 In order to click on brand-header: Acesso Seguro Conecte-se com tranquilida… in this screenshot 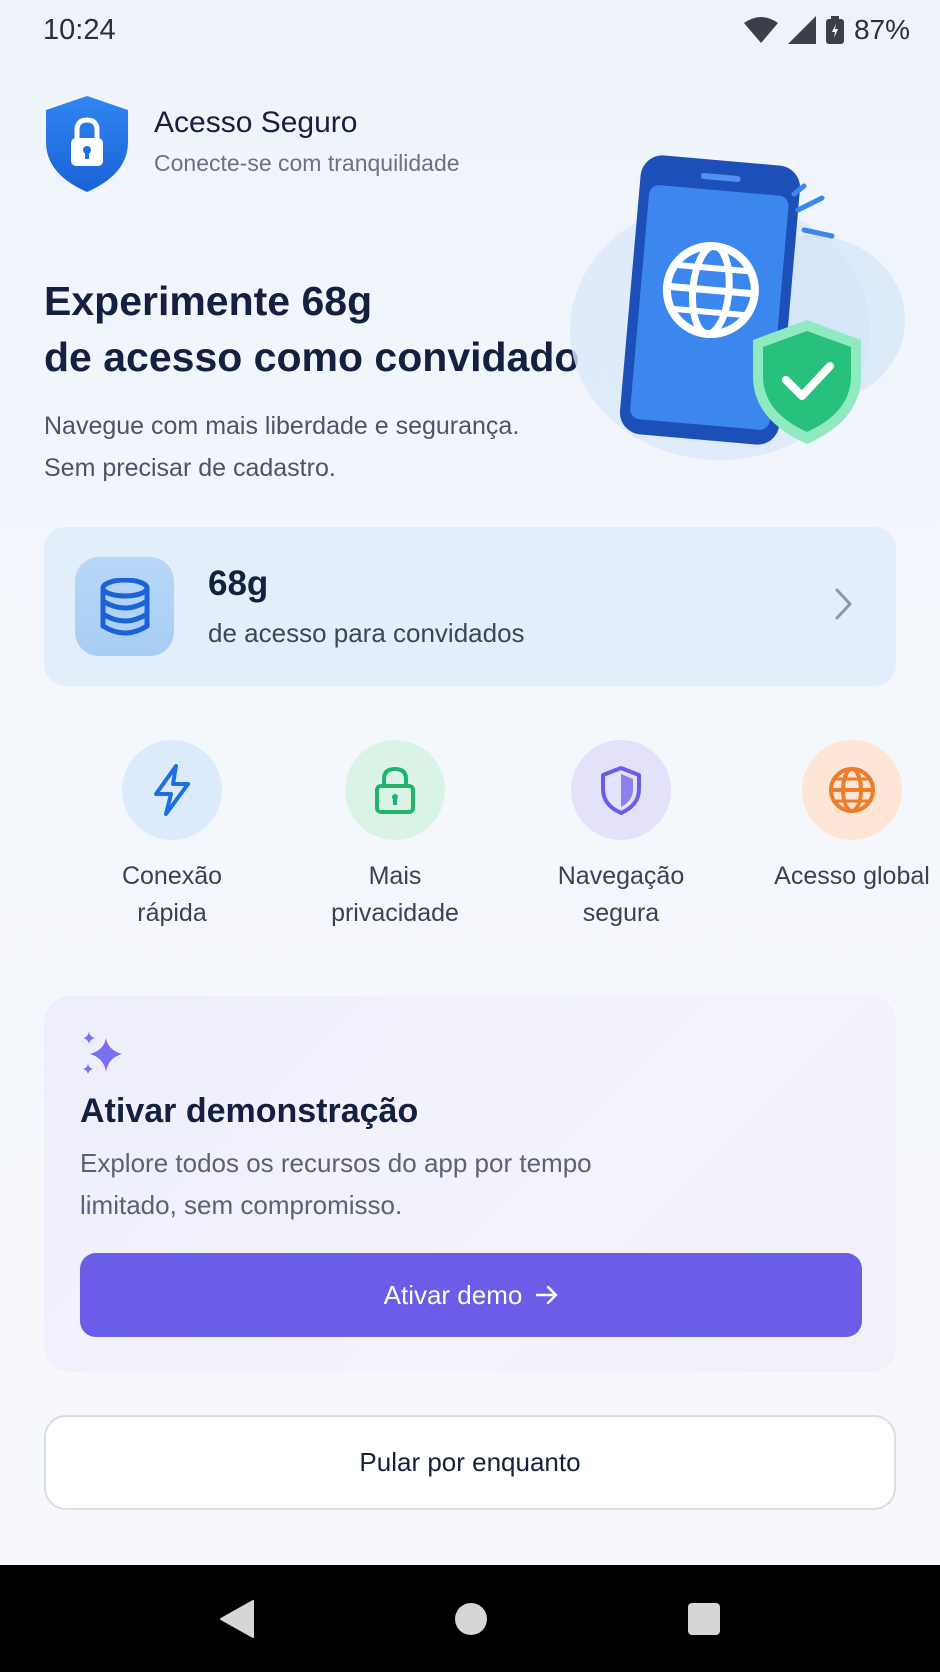, I will do `click(252, 144)`.